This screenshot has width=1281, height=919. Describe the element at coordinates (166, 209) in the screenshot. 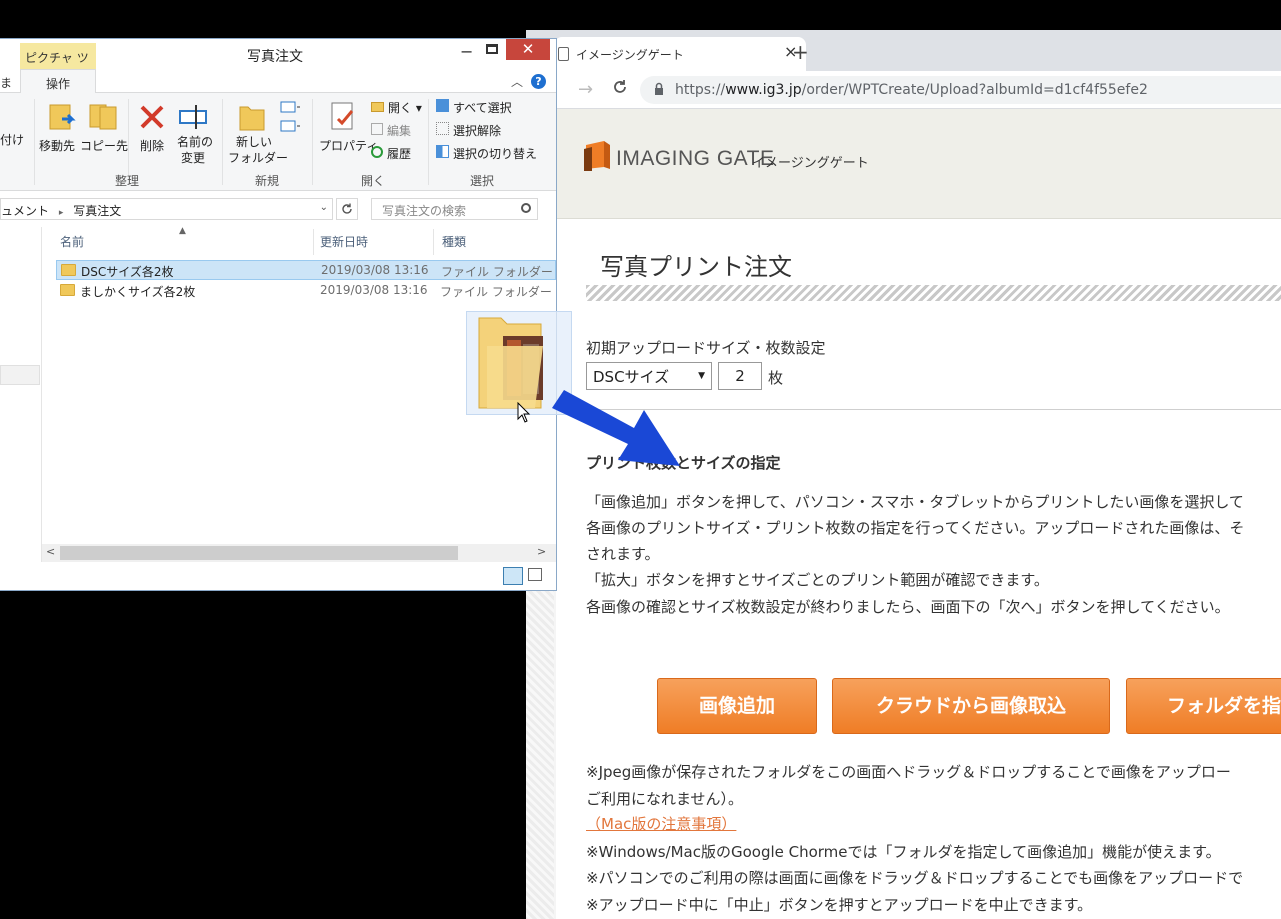

I see `address-breadcrumb: ュメント ▸ 写真注文 ⌄` at that location.